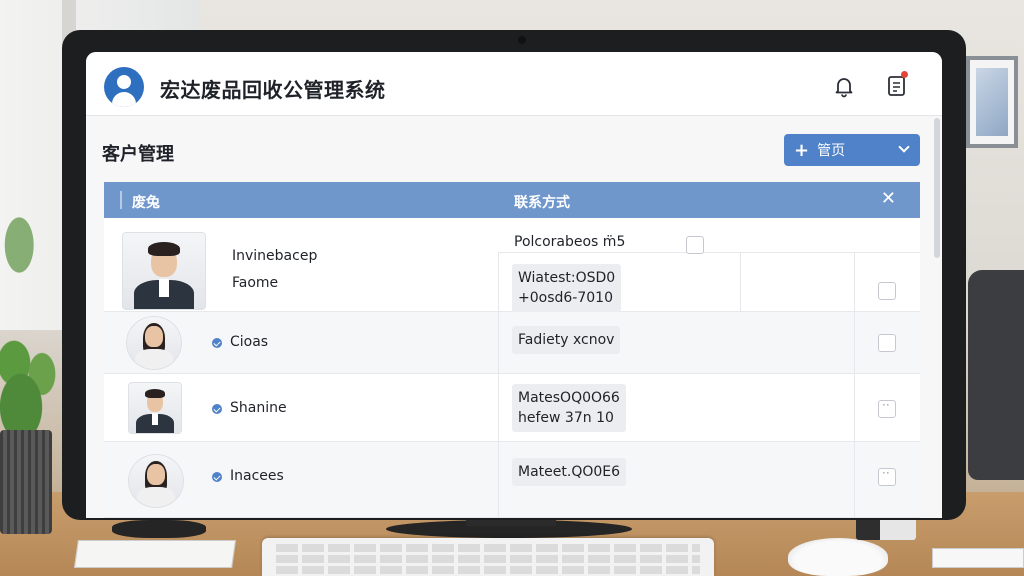  I want to click on contact-chip: MatesOQ0O66 hefew 37n 10, so click(569, 408).